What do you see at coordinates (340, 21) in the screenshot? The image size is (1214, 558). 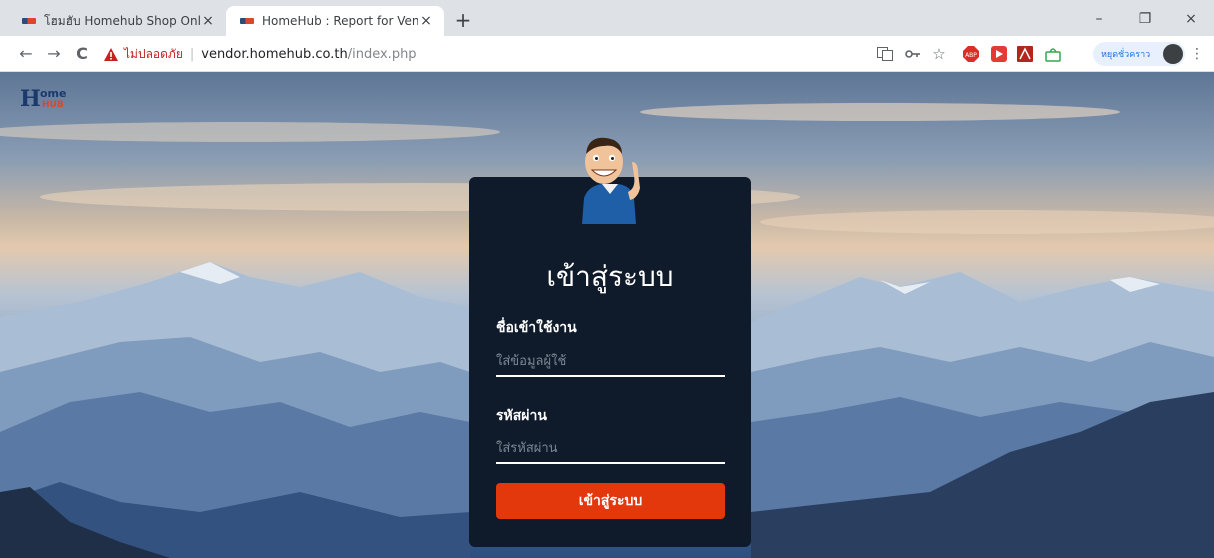 I see `tab-title: HomeHub : Report for Vendor` at bounding box center [340, 21].